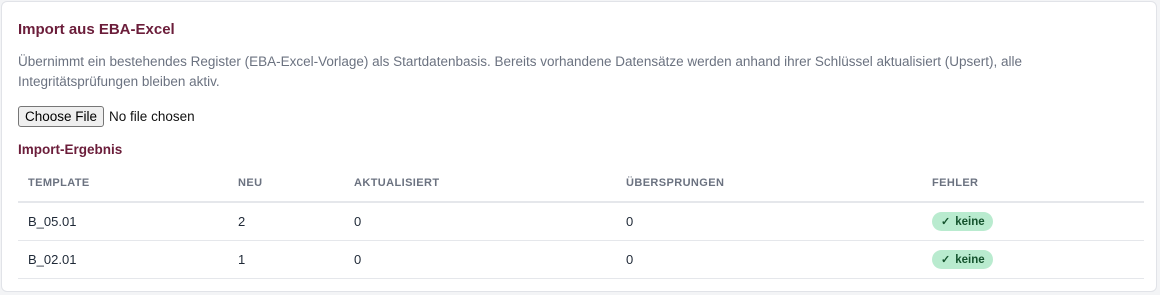 This screenshot has width=1160, height=295. Describe the element at coordinates (152, 116) in the screenshot. I see `file-status-text: No file chosen` at that location.